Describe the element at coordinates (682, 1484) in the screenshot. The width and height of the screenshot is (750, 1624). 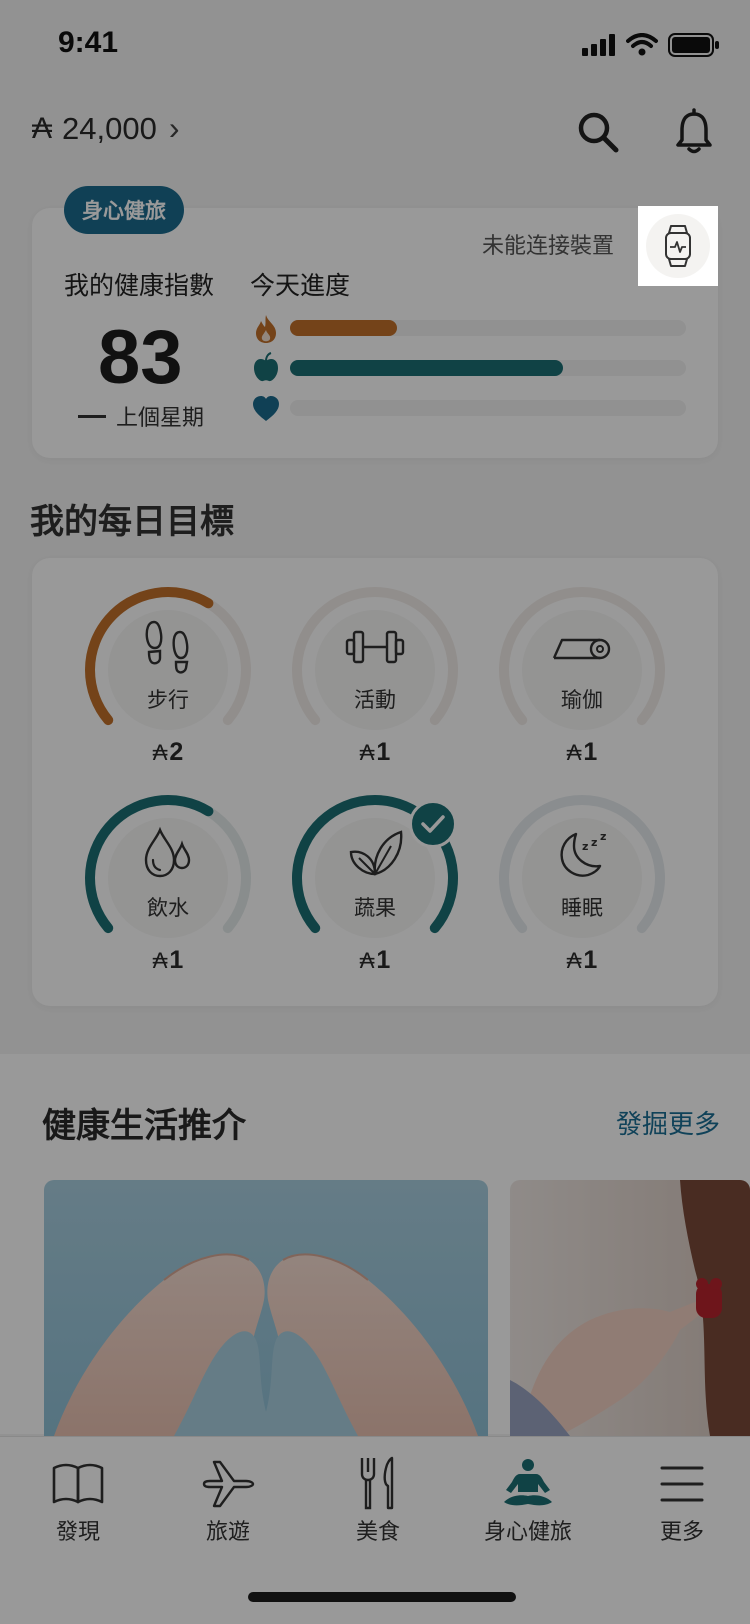
I see `menu-icon` at that location.